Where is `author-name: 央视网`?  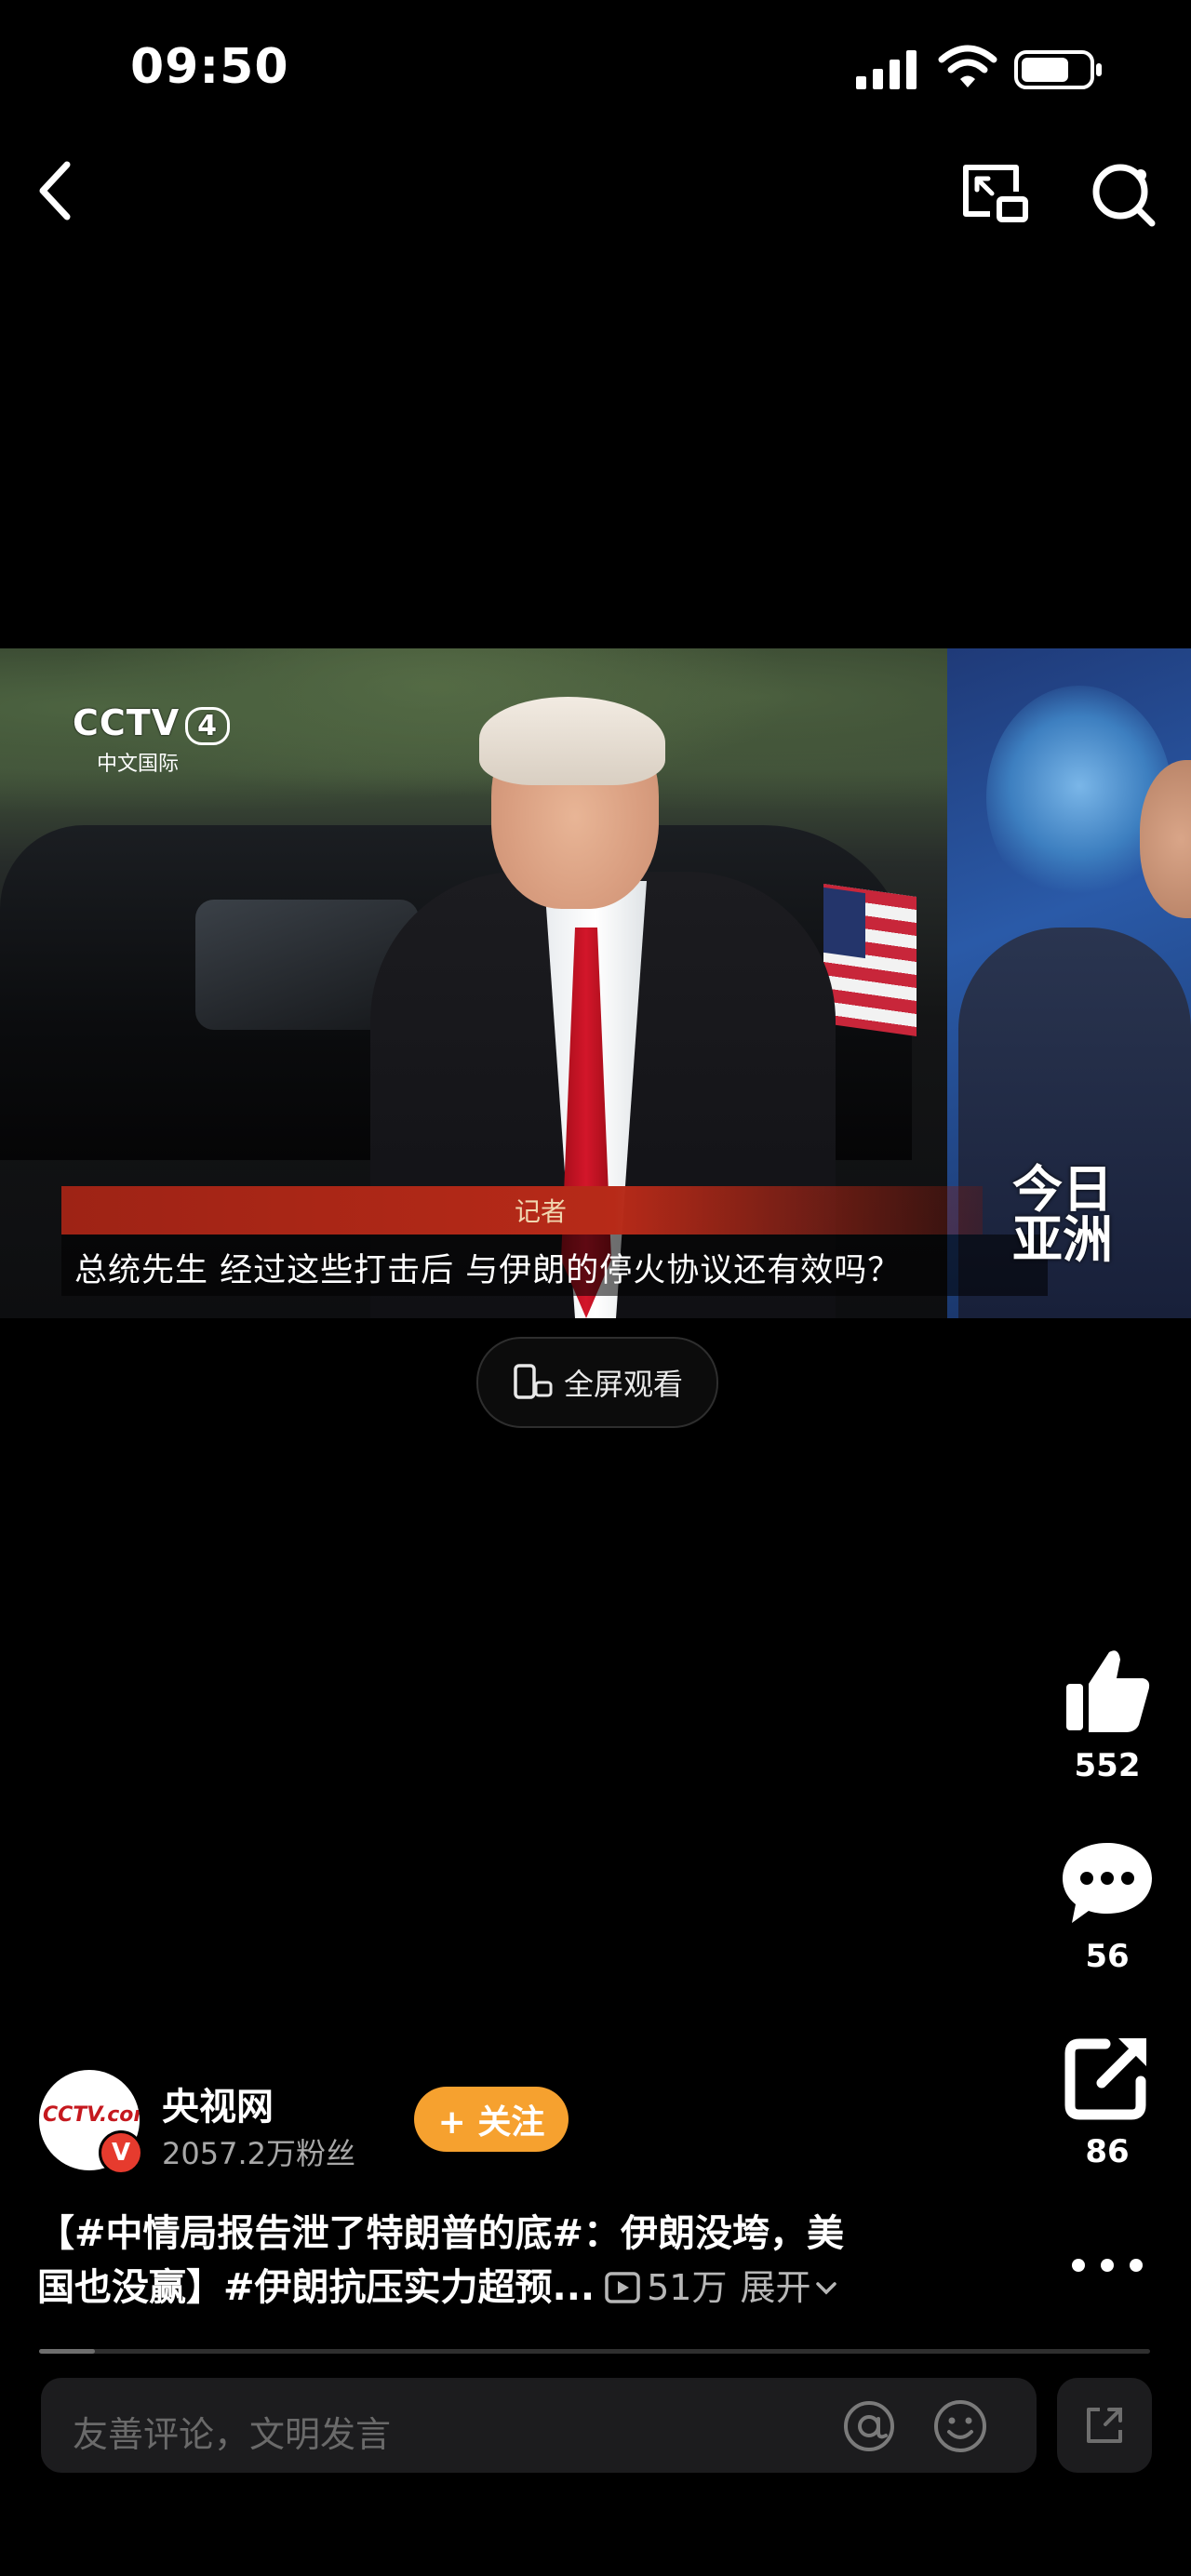 author-name: 央视网 is located at coordinates (218, 2103).